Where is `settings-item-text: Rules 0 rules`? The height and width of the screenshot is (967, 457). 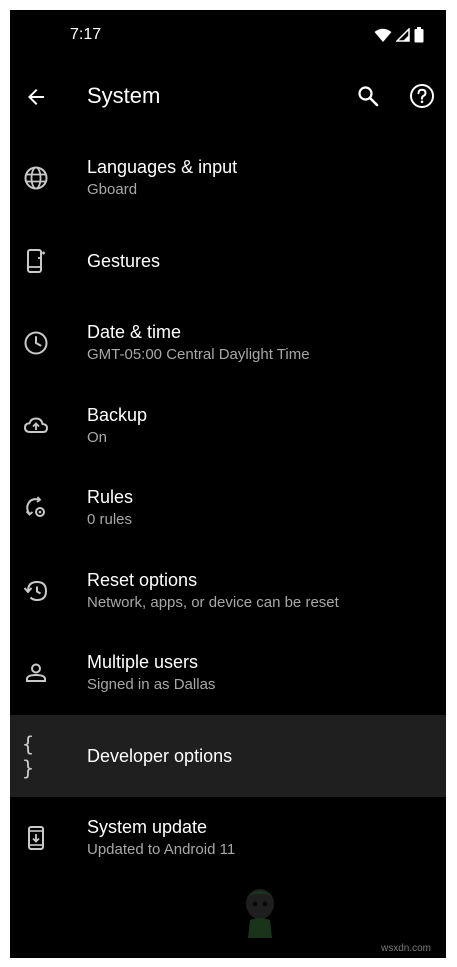
settings-item-text: Rules 0 rules is located at coordinates (261, 508).